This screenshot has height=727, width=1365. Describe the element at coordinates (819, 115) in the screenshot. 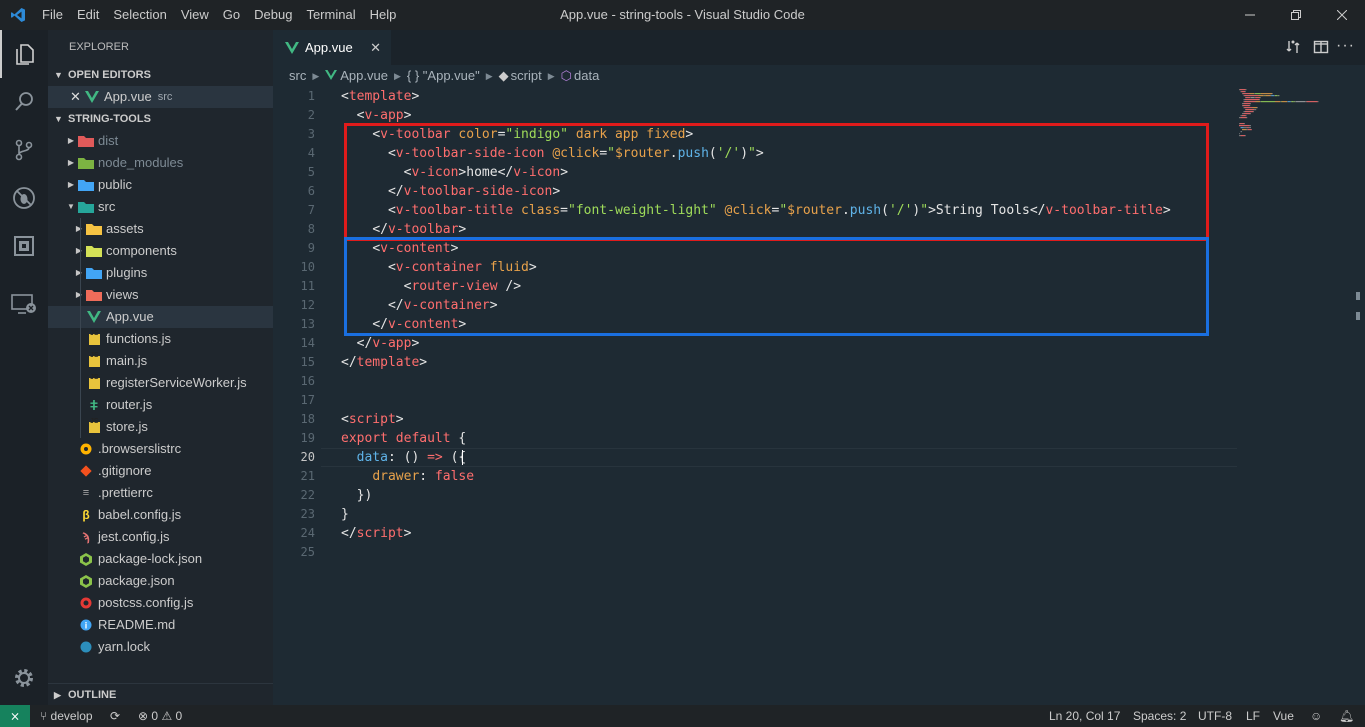

I see `code-line: 2 <v-app>` at that location.